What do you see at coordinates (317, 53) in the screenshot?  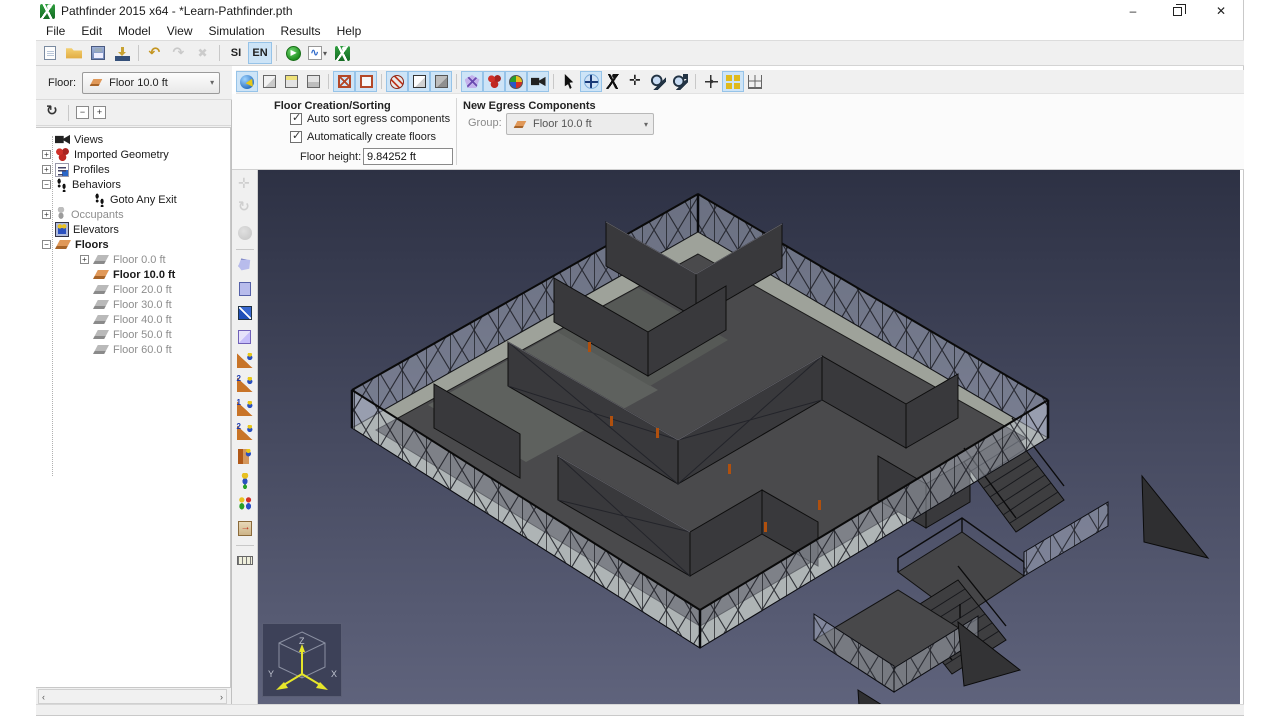 I see `view-results-button: ▾` at bounding box center [317, 53].